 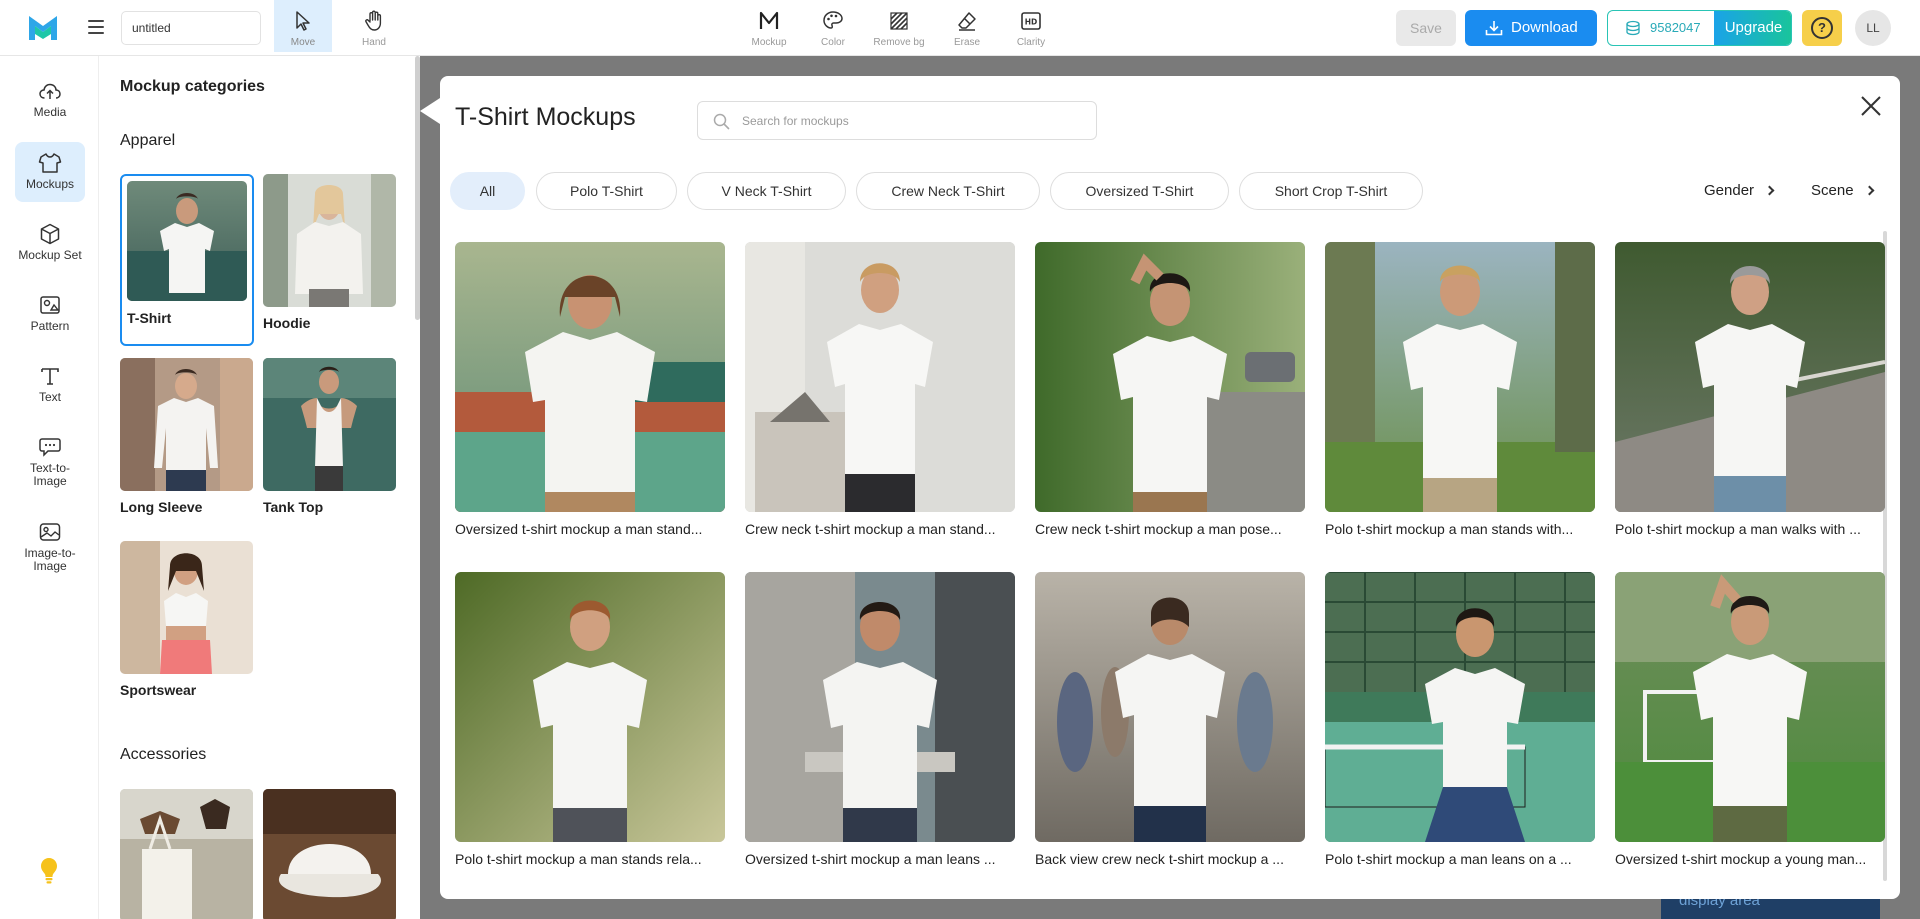 What do you see at coordinates (967, 21) in the screenshot?
I see `eraser-icon` at bounding box center [967, 21].